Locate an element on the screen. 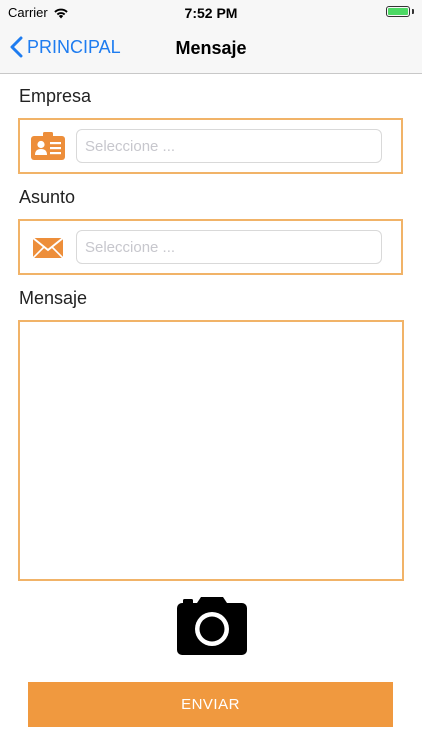  empresa-field-container is located at coordinates (210, 146).